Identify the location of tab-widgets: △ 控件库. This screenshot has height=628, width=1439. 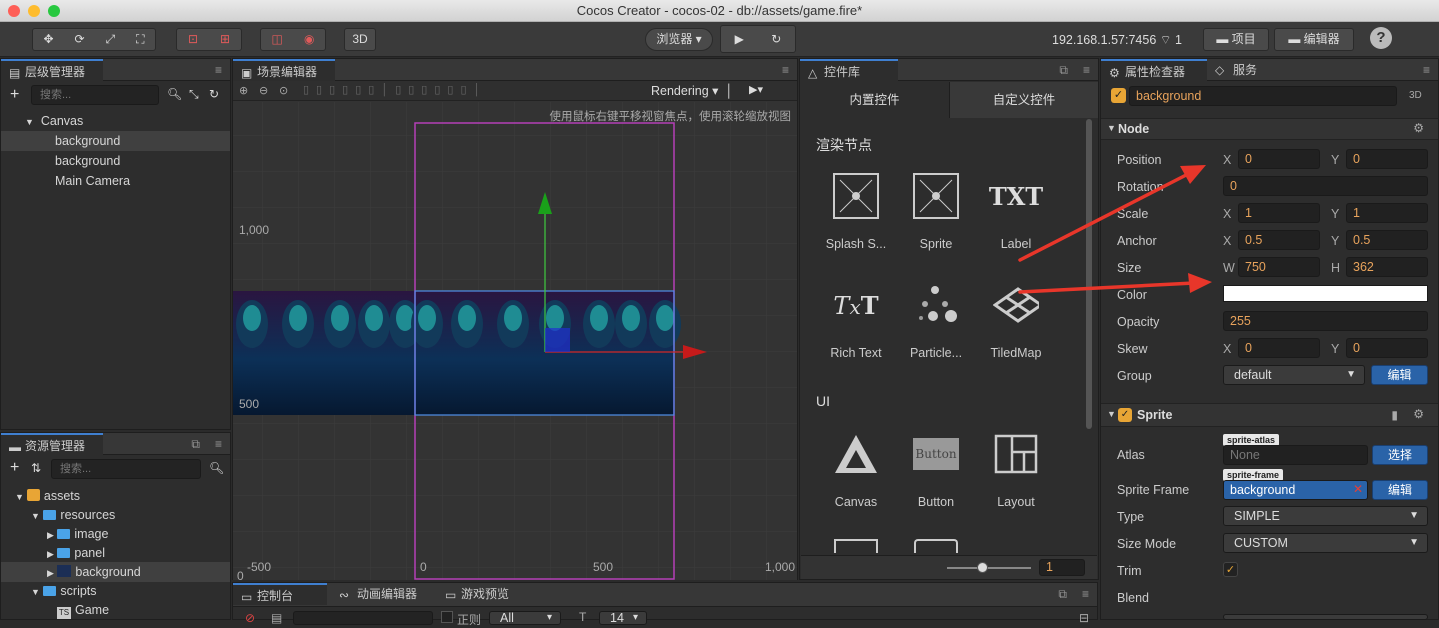
(849, 70).